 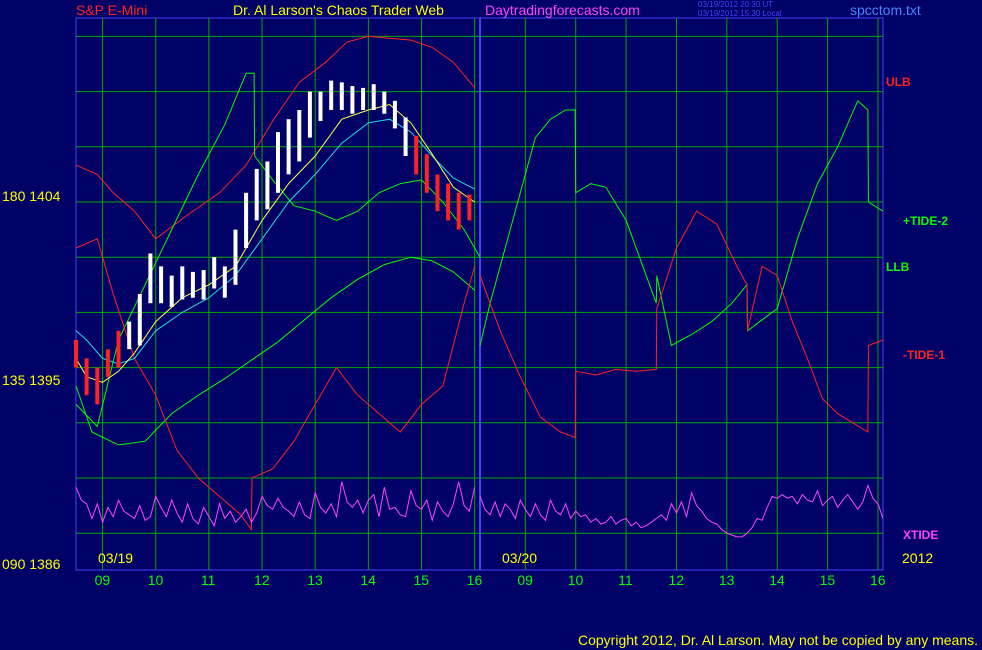 What do you see at coordinates (520, 558) in the screenshot?
I see `date-label-day2: 03/20` at bounding box center [520, 558].